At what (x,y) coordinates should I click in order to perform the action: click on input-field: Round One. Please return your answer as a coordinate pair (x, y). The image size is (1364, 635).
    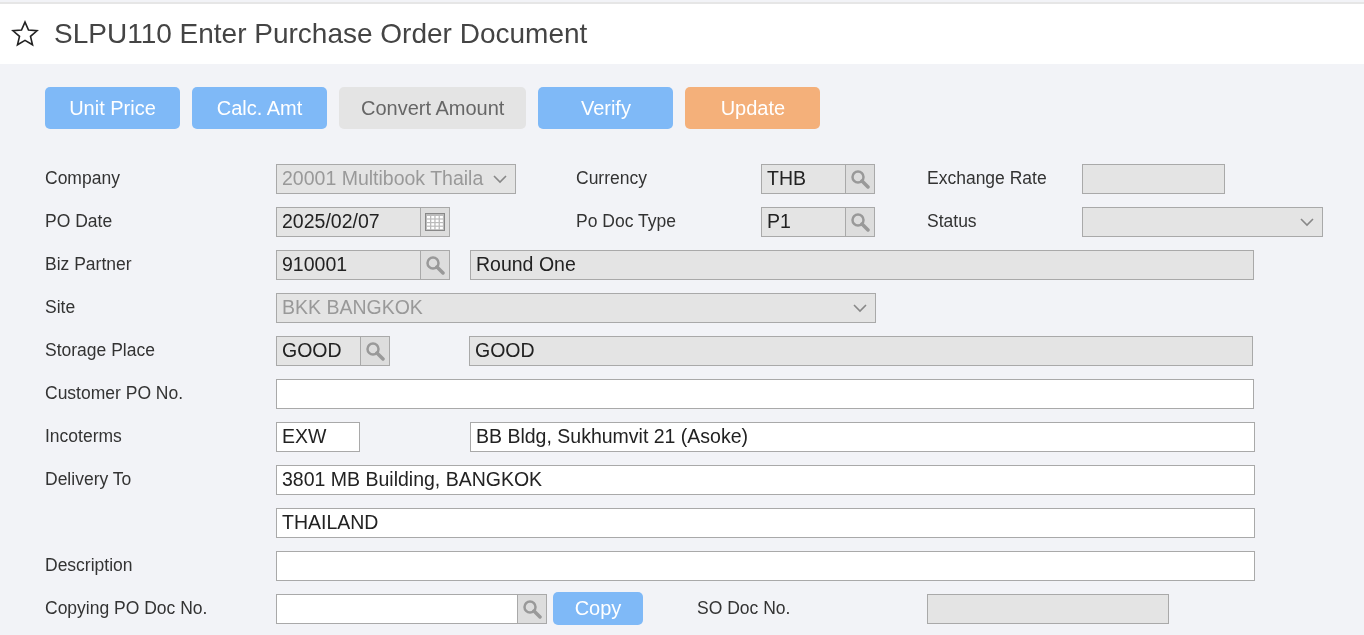
    Looking at the image, I should click on (862, 264).